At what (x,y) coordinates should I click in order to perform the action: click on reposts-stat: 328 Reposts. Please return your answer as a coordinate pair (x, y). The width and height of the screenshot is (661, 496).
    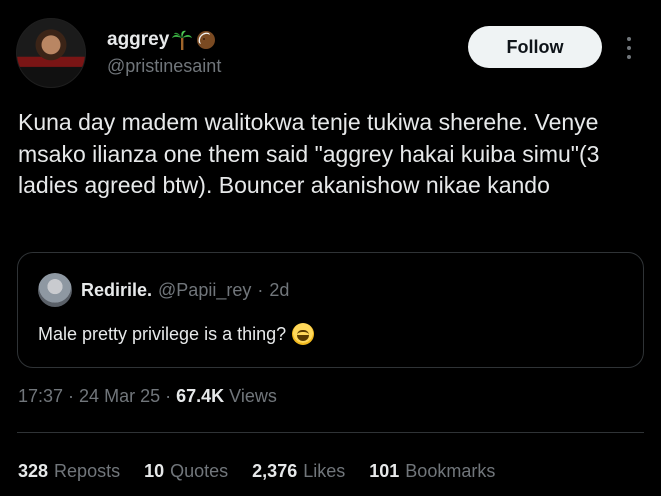
    Looking at the image, I should click on (69, 471).